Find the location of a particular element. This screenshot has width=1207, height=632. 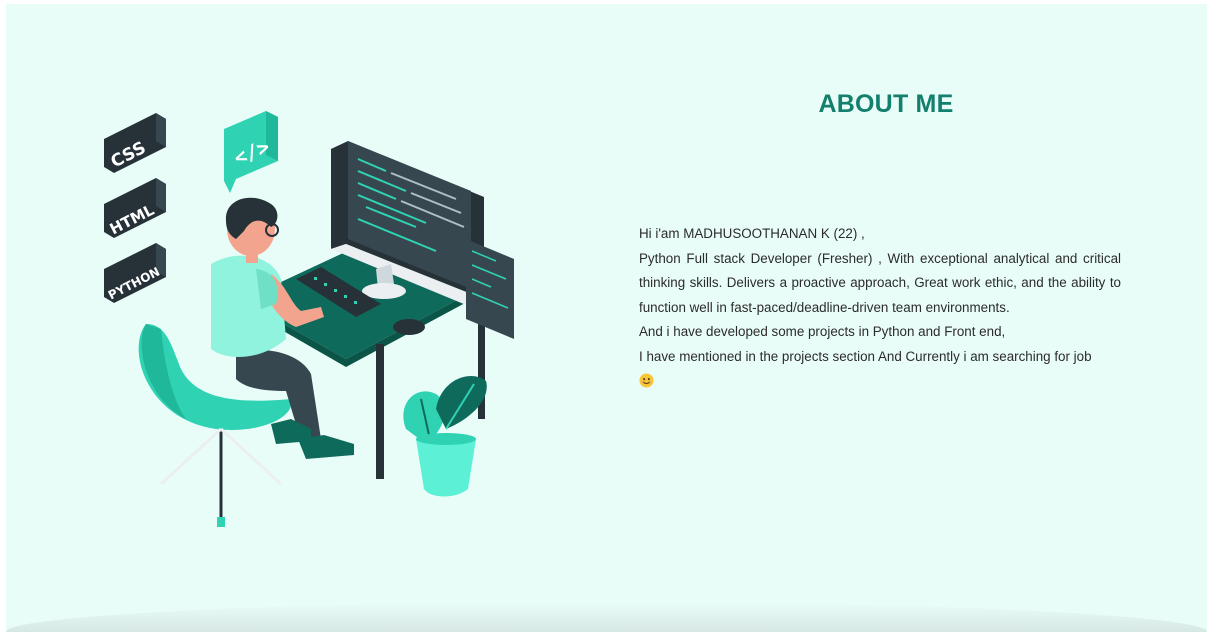

page-title: ABOUT ME is located at coordinates (886, 104).